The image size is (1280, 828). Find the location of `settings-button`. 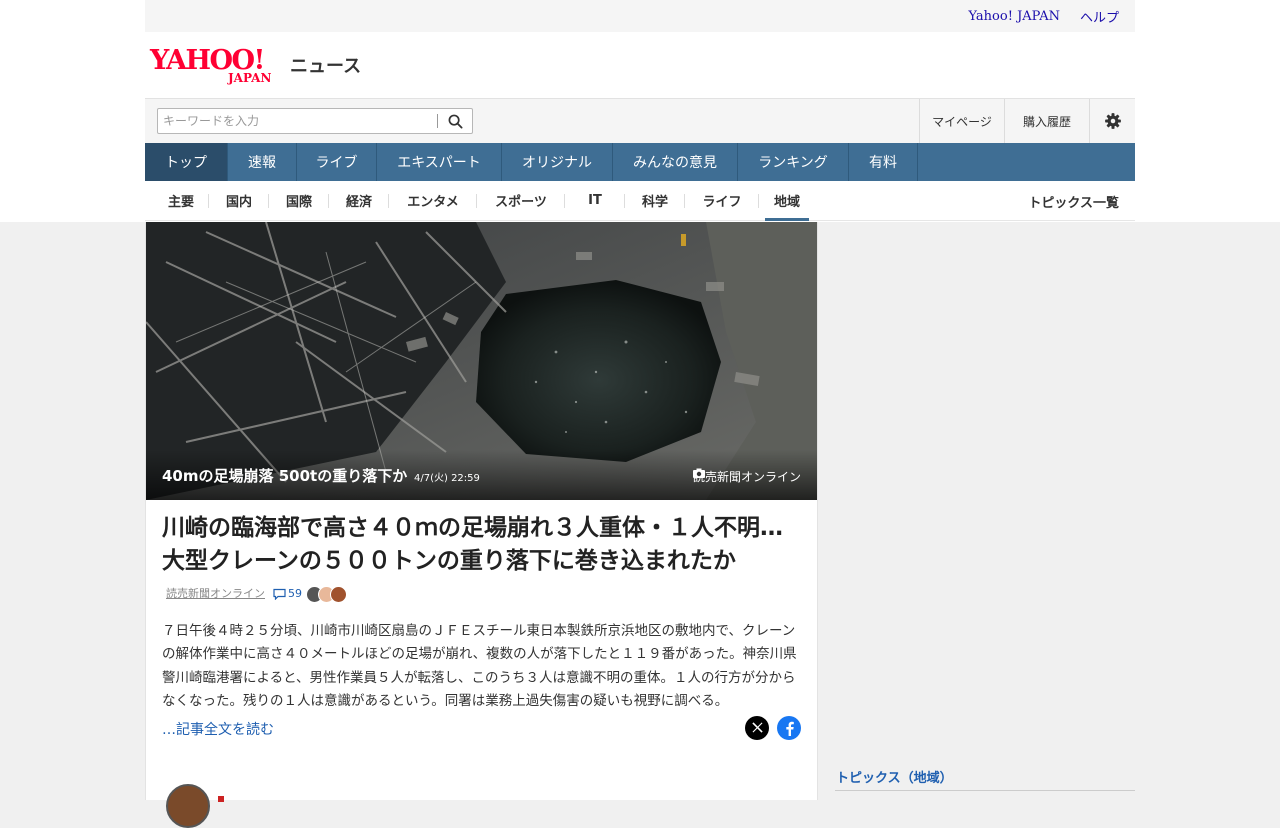

settings-button is located at coordinates (1112, 121).